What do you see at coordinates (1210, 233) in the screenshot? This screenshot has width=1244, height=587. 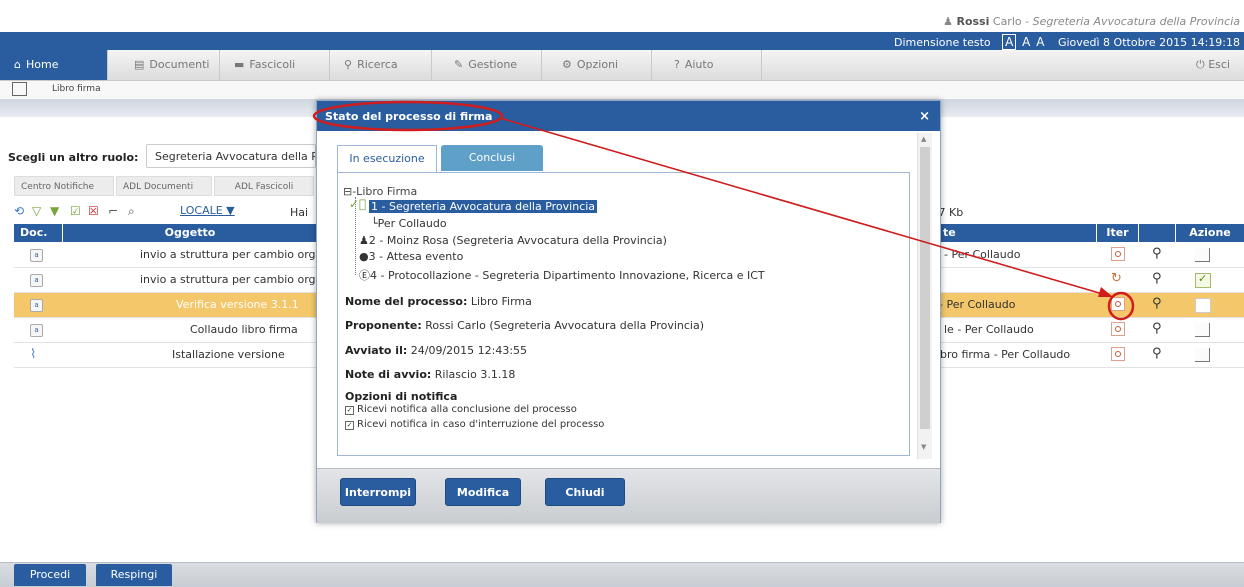 I see `column-header-azione: Azione` at bounding box center [1210, 233].